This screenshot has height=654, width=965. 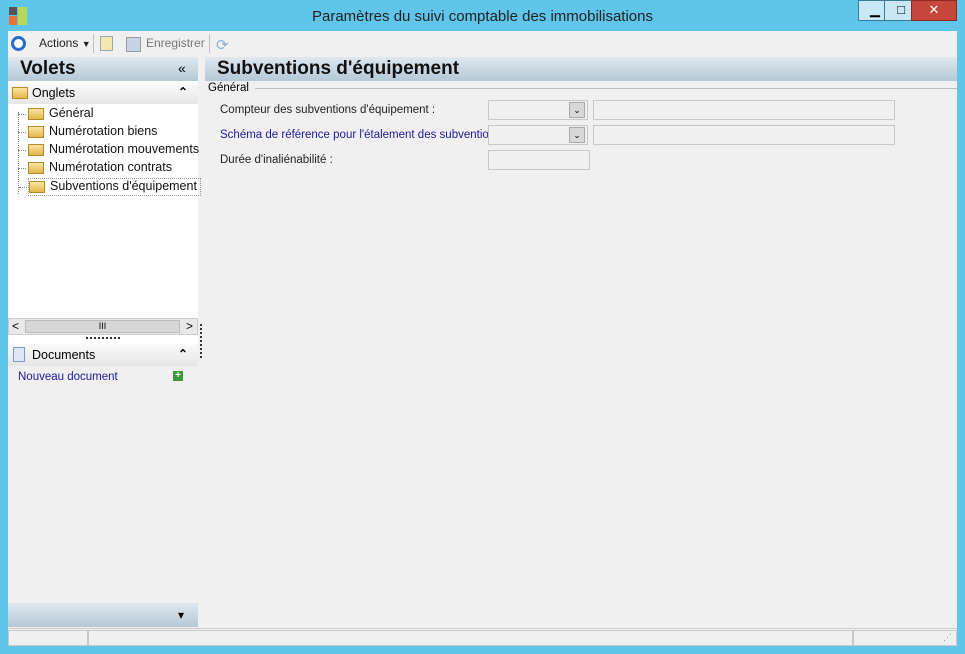 I want to click on add-icon: +, so click(x=178, y=376).